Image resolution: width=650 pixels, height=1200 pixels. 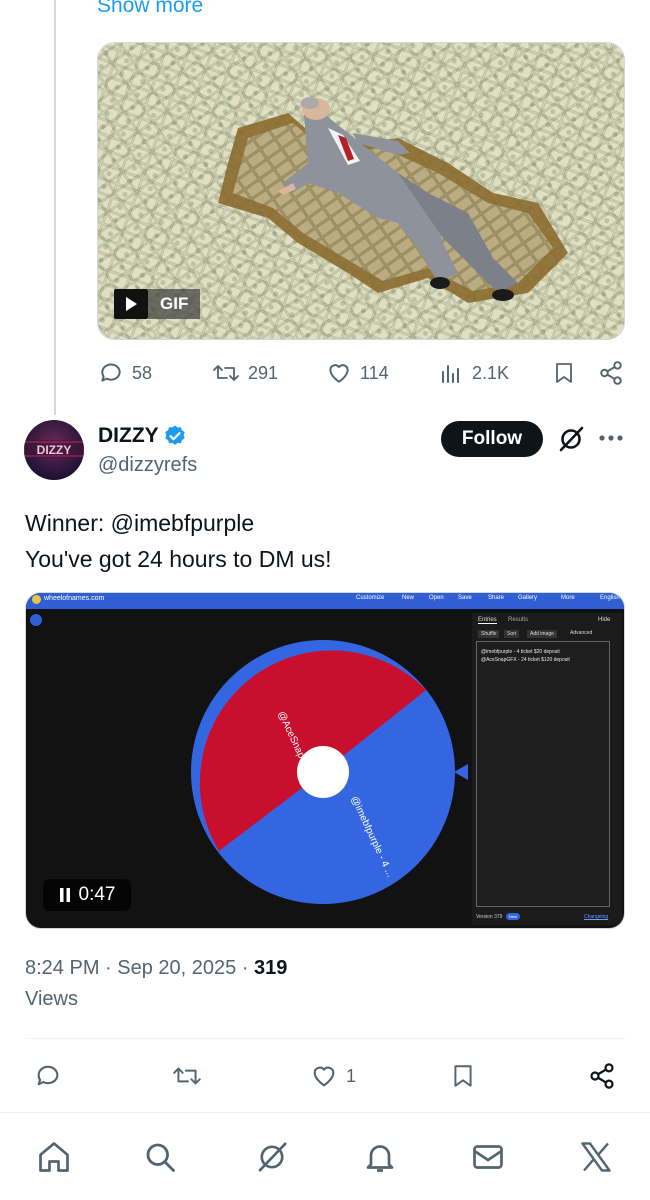 What do you see at coordinates (518, 620) in the screenshot?
I see `tab-results: Results` at bounding box center [518, 620].